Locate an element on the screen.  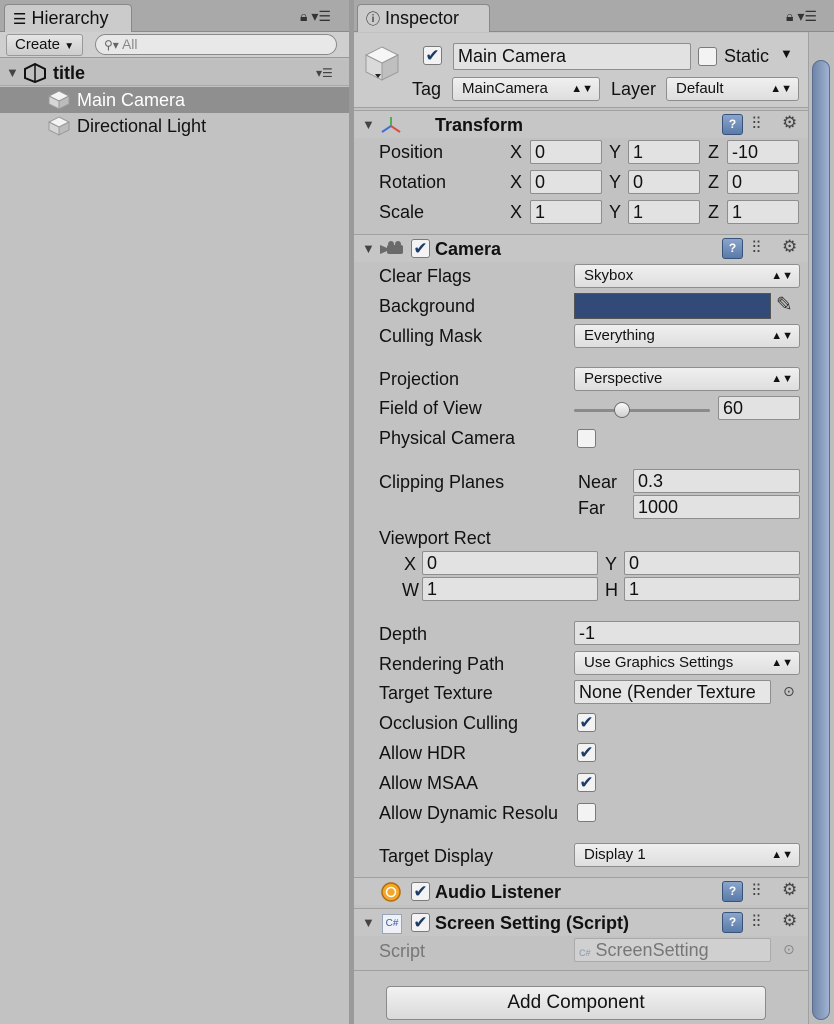
list-item: Directional Light is located at coordinates (174, 126).